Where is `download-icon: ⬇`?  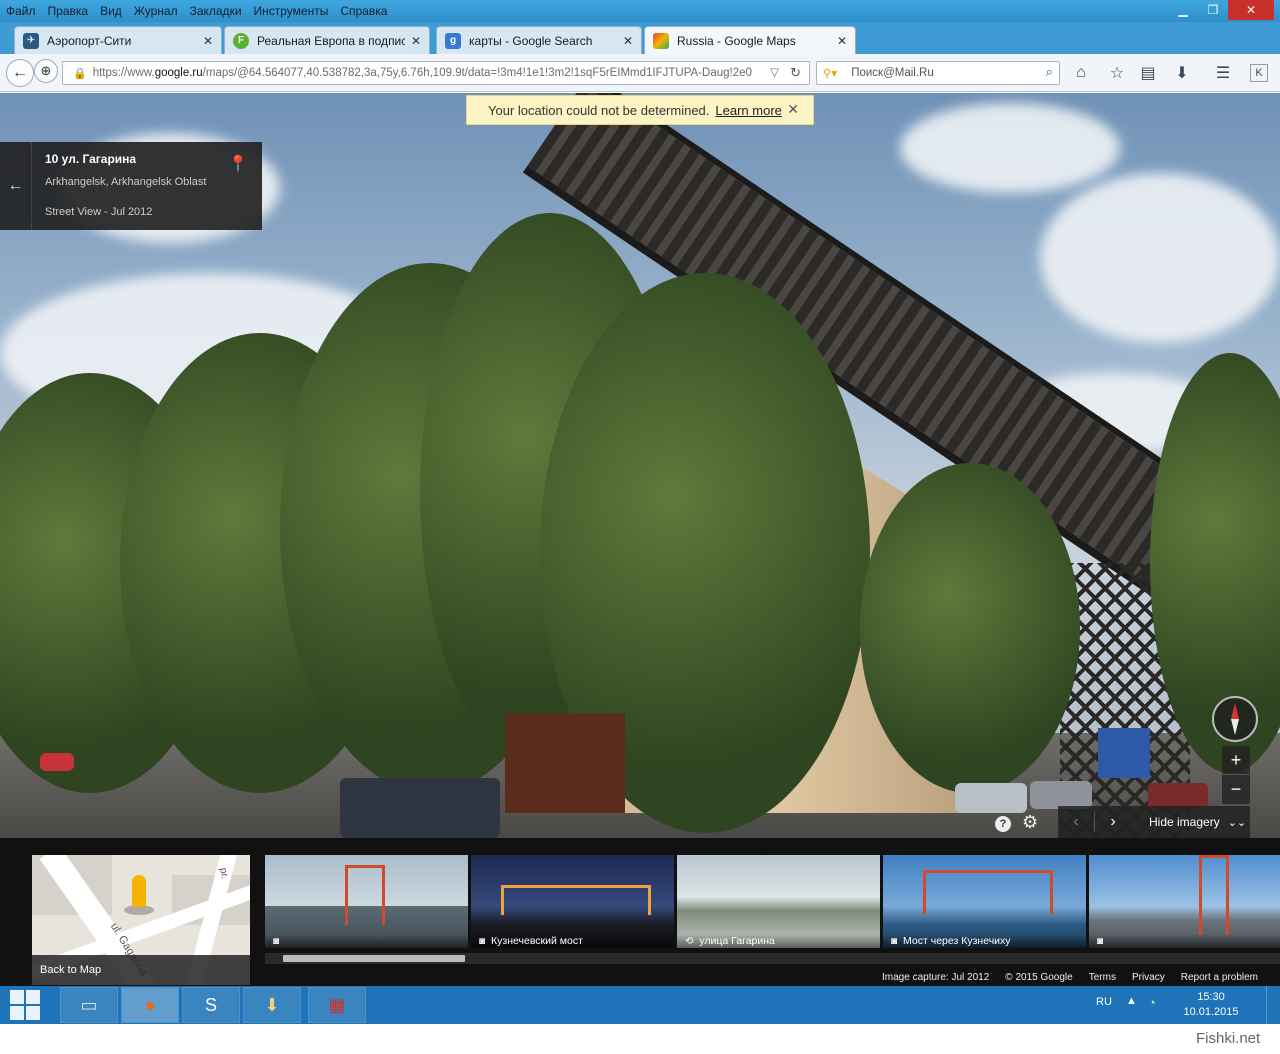
download-icon: ⬇ is located at coordinates (1182, 73).